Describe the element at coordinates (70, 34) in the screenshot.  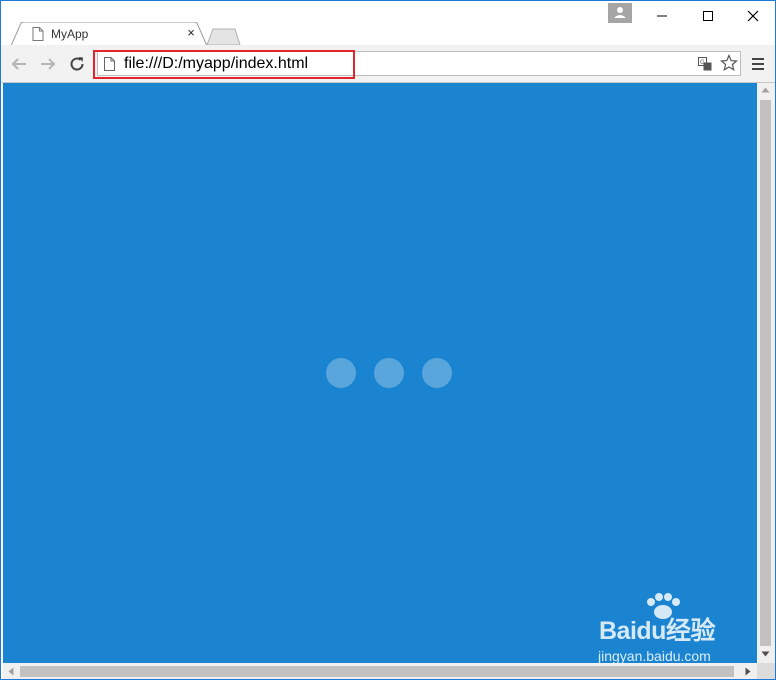
I see `tab-title: MyApp` at that location.